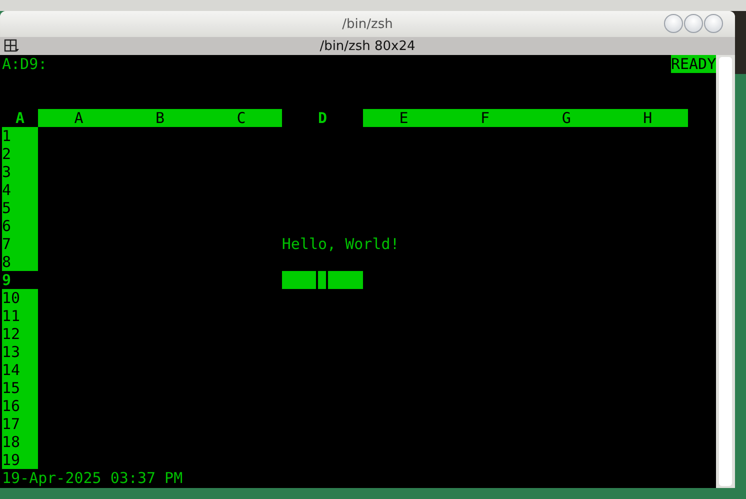 The width and height of the screenshot is (746, 499). I want to click on tab-title: /bin/zsh 80x24, so click(368, 46).